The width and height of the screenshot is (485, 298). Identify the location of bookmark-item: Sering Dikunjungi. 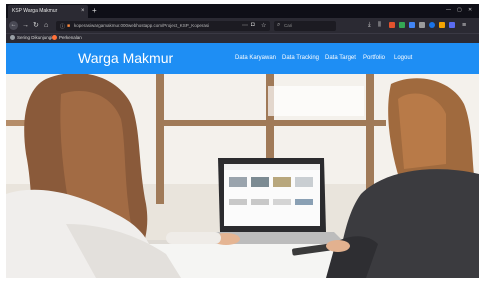
(31, 37).